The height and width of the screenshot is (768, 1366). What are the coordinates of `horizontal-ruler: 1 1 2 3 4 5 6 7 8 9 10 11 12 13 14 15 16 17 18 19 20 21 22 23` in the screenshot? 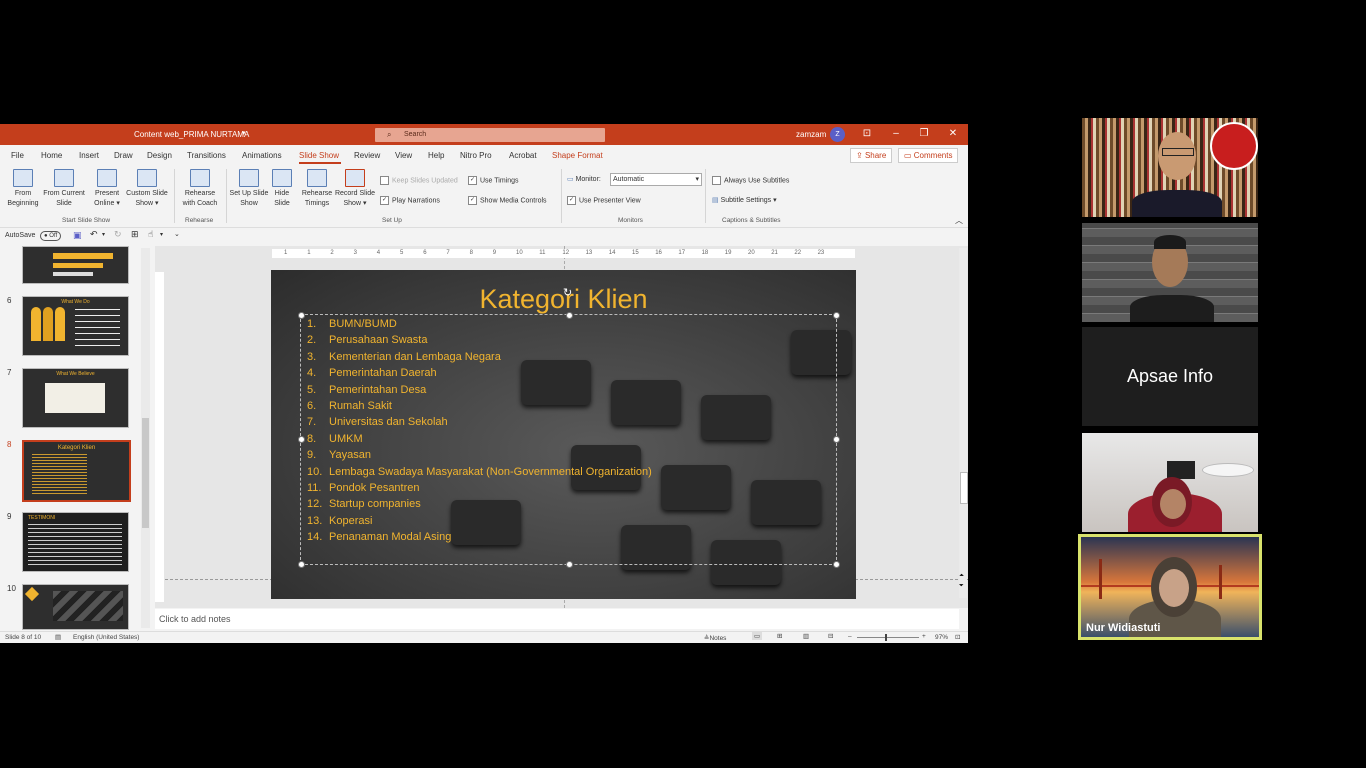 It's located at (563, 253).